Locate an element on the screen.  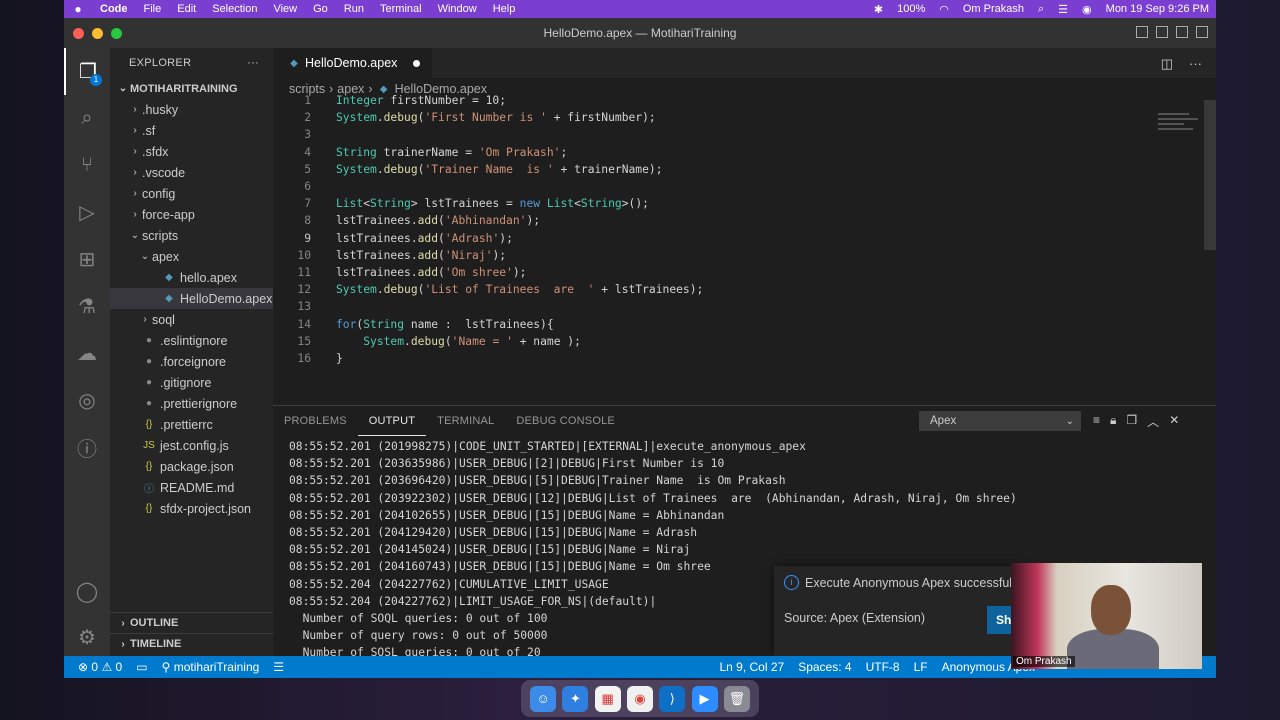
code-line: 8 lstTrainees.add('Abhinandan'); is located at coordinates (744, 220).